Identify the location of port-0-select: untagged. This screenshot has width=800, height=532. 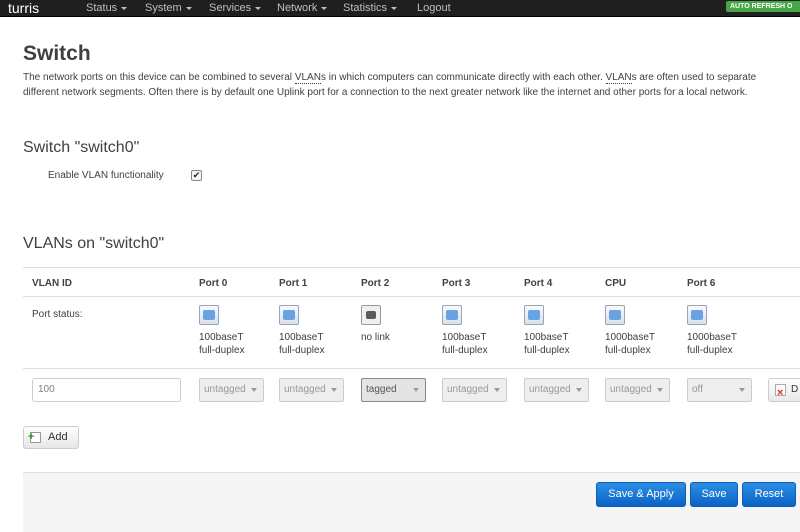
(231, 390).